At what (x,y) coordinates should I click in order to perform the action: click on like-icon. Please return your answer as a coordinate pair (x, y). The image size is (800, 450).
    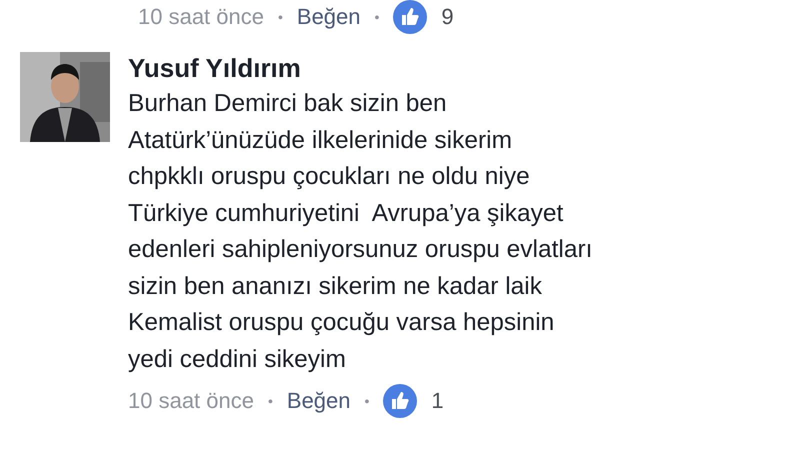
    Looking at the image, I should click on (400, 401).